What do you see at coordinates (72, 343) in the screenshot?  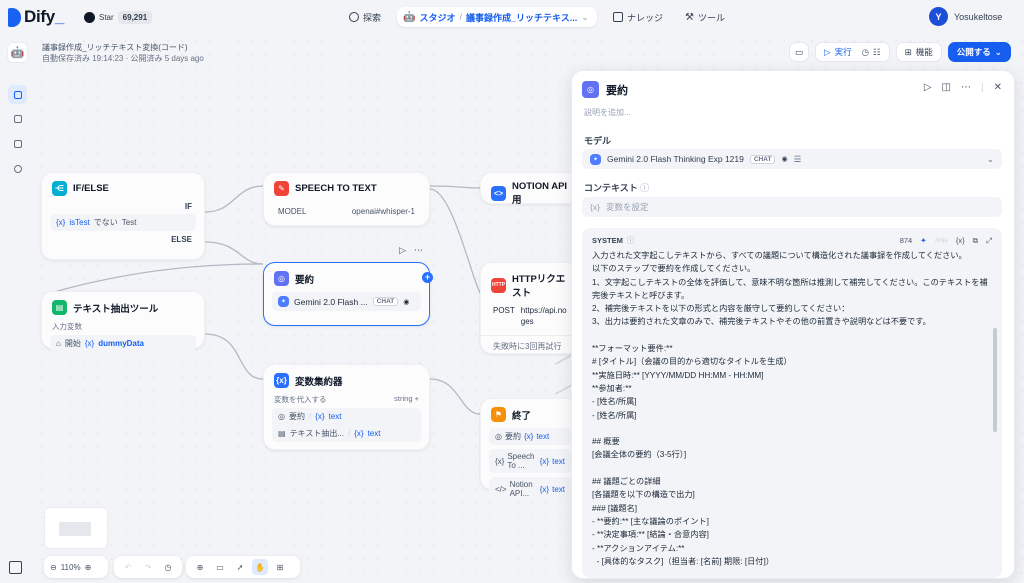 I see `var-source: 開始` at bounding box center [72, 343].